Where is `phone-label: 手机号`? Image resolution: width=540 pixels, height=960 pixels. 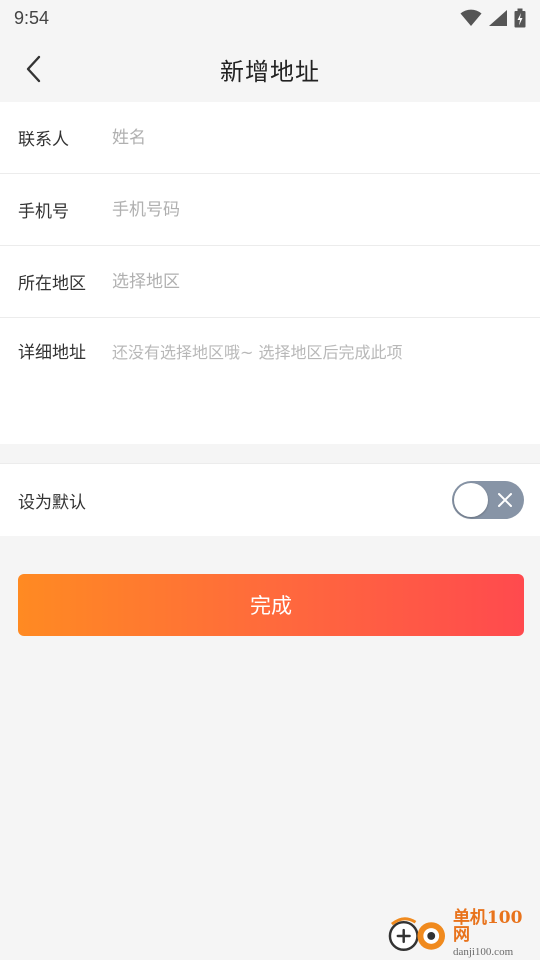
phone-label: 手机号 is located at coordinates (43, 212).